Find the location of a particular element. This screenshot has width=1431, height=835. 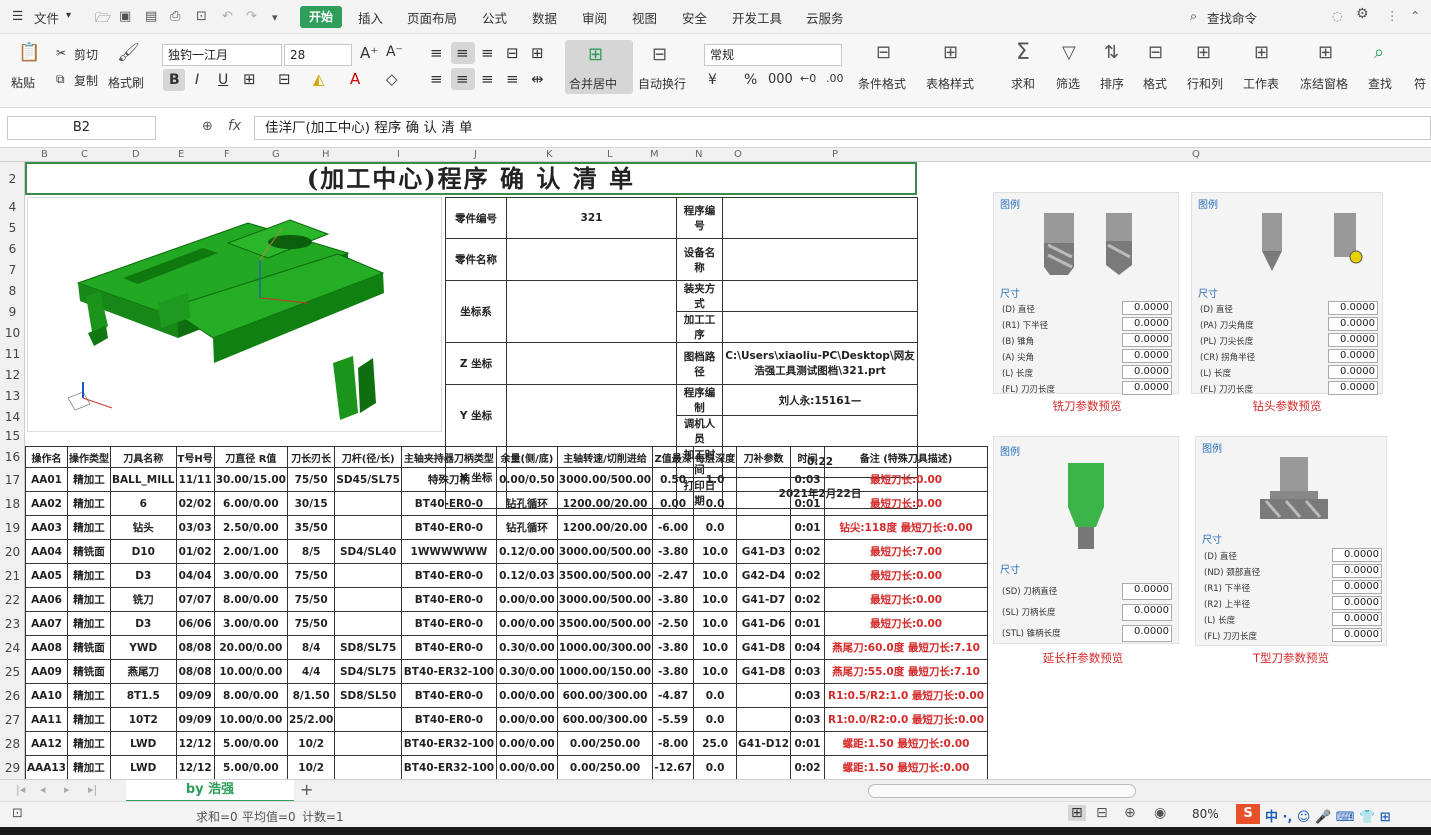

table-cell: 8.00/0.00 is located at coordinates (250, 695).